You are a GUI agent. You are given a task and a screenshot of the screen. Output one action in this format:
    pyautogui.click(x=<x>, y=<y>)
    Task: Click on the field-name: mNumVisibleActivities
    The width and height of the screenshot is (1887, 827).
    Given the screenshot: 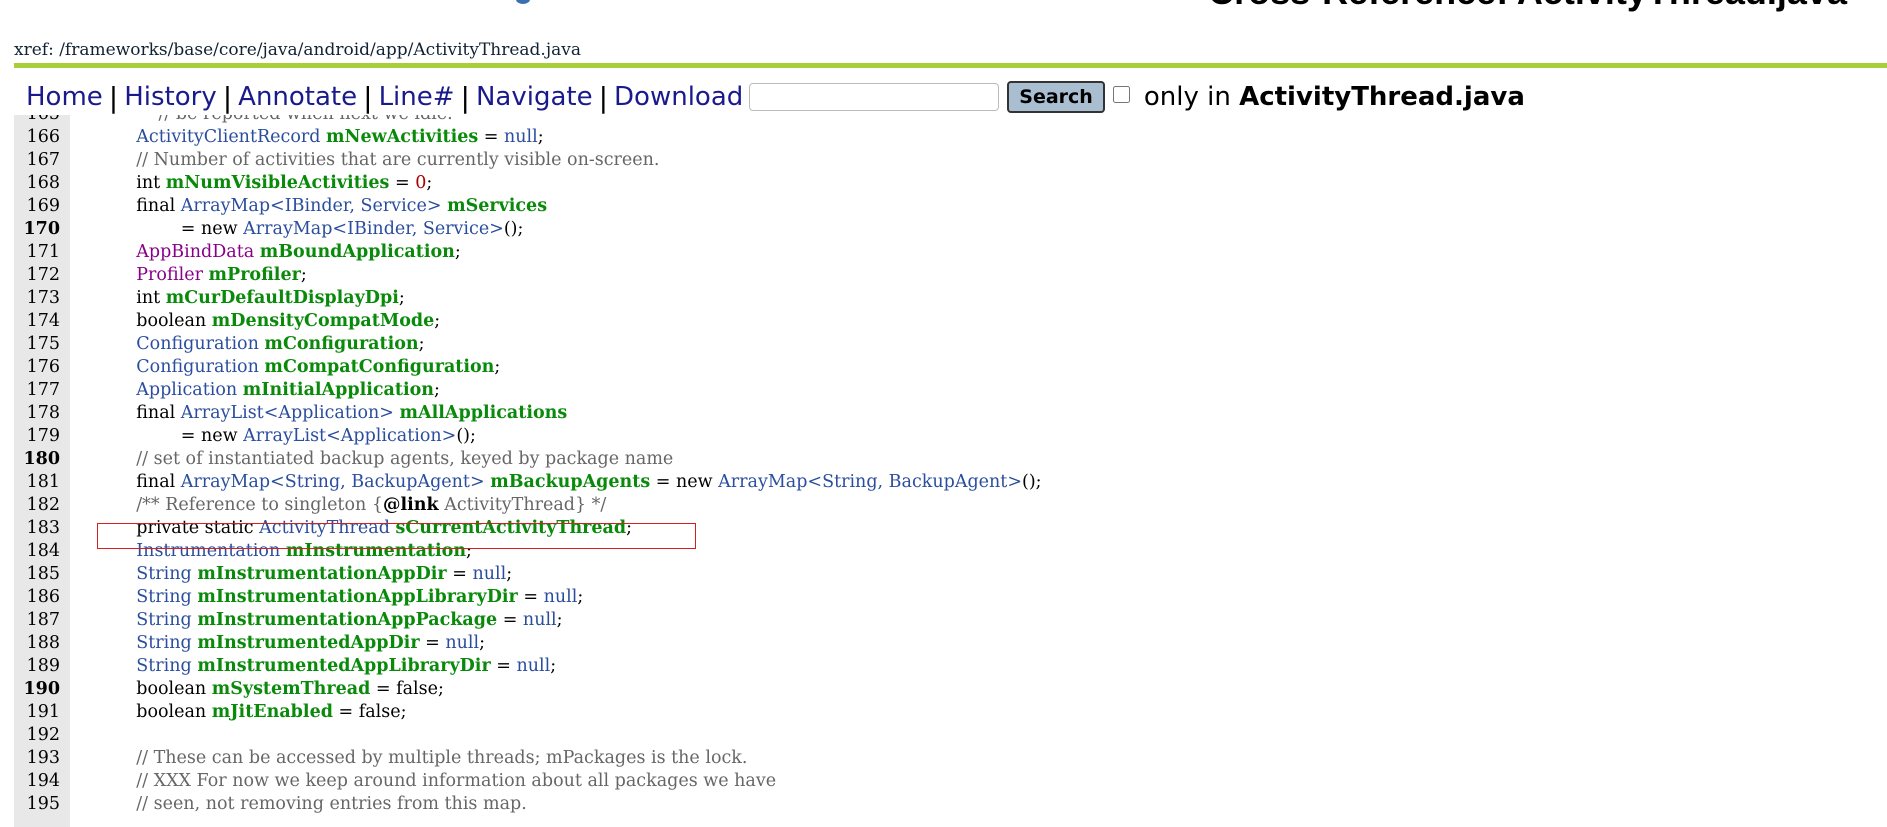 What is the action you would take?
    pyautogui.click(x=278, y=183)
    